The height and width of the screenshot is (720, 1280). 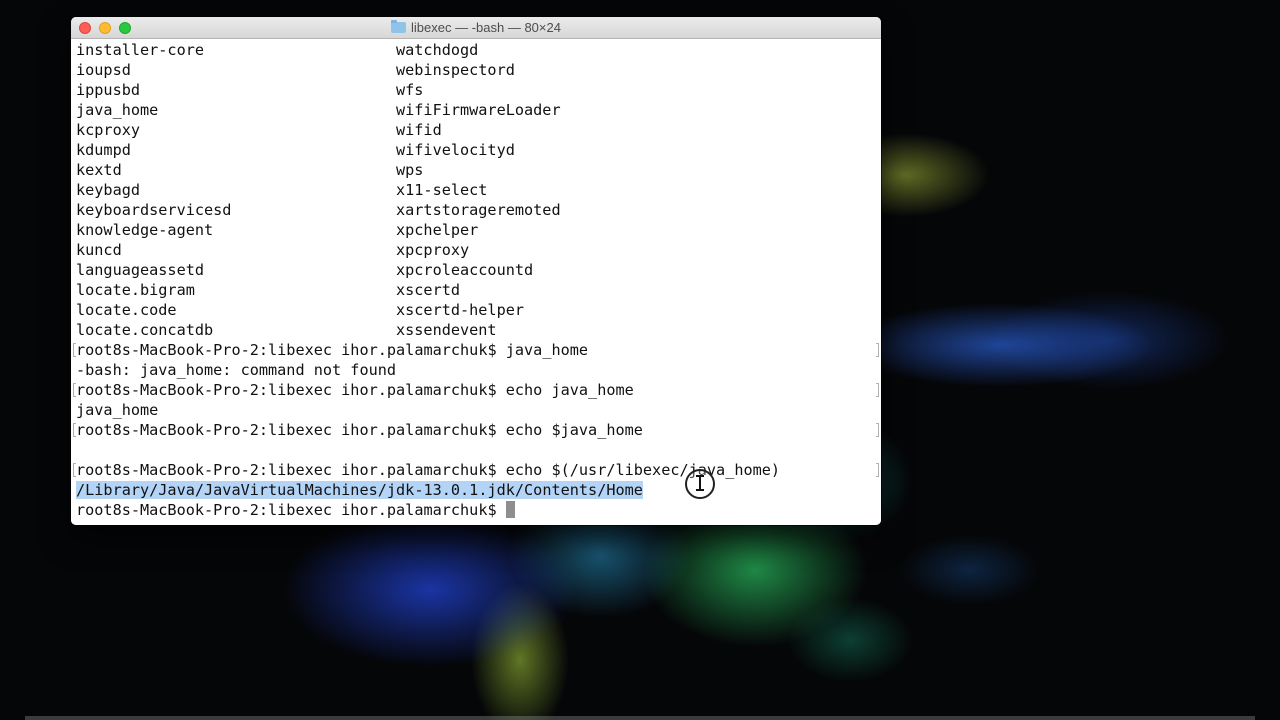 I want to click on ibeam-cursor-icon, so click(x=700, y=484).